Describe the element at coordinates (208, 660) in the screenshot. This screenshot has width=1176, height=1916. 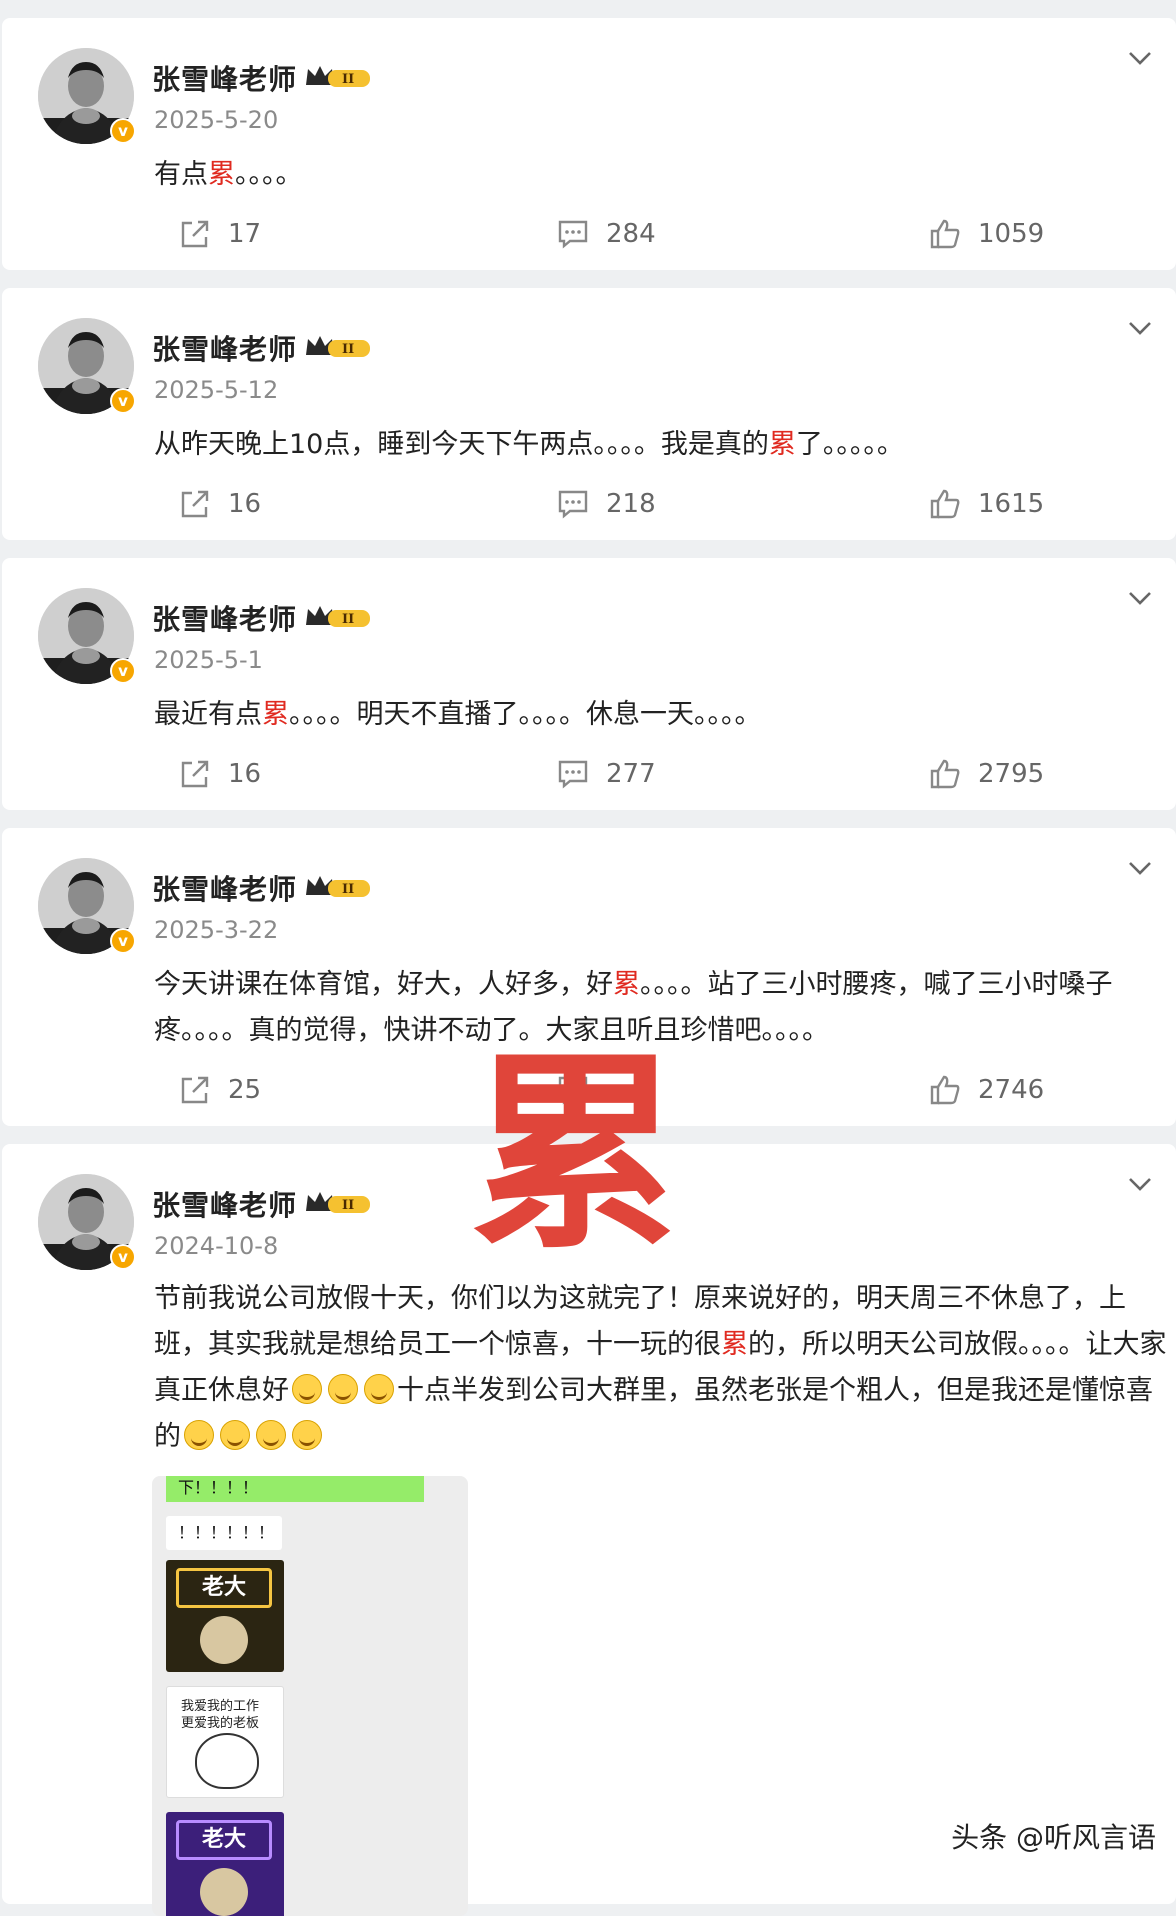
I see `post-date: 2025-5-1` at that location.